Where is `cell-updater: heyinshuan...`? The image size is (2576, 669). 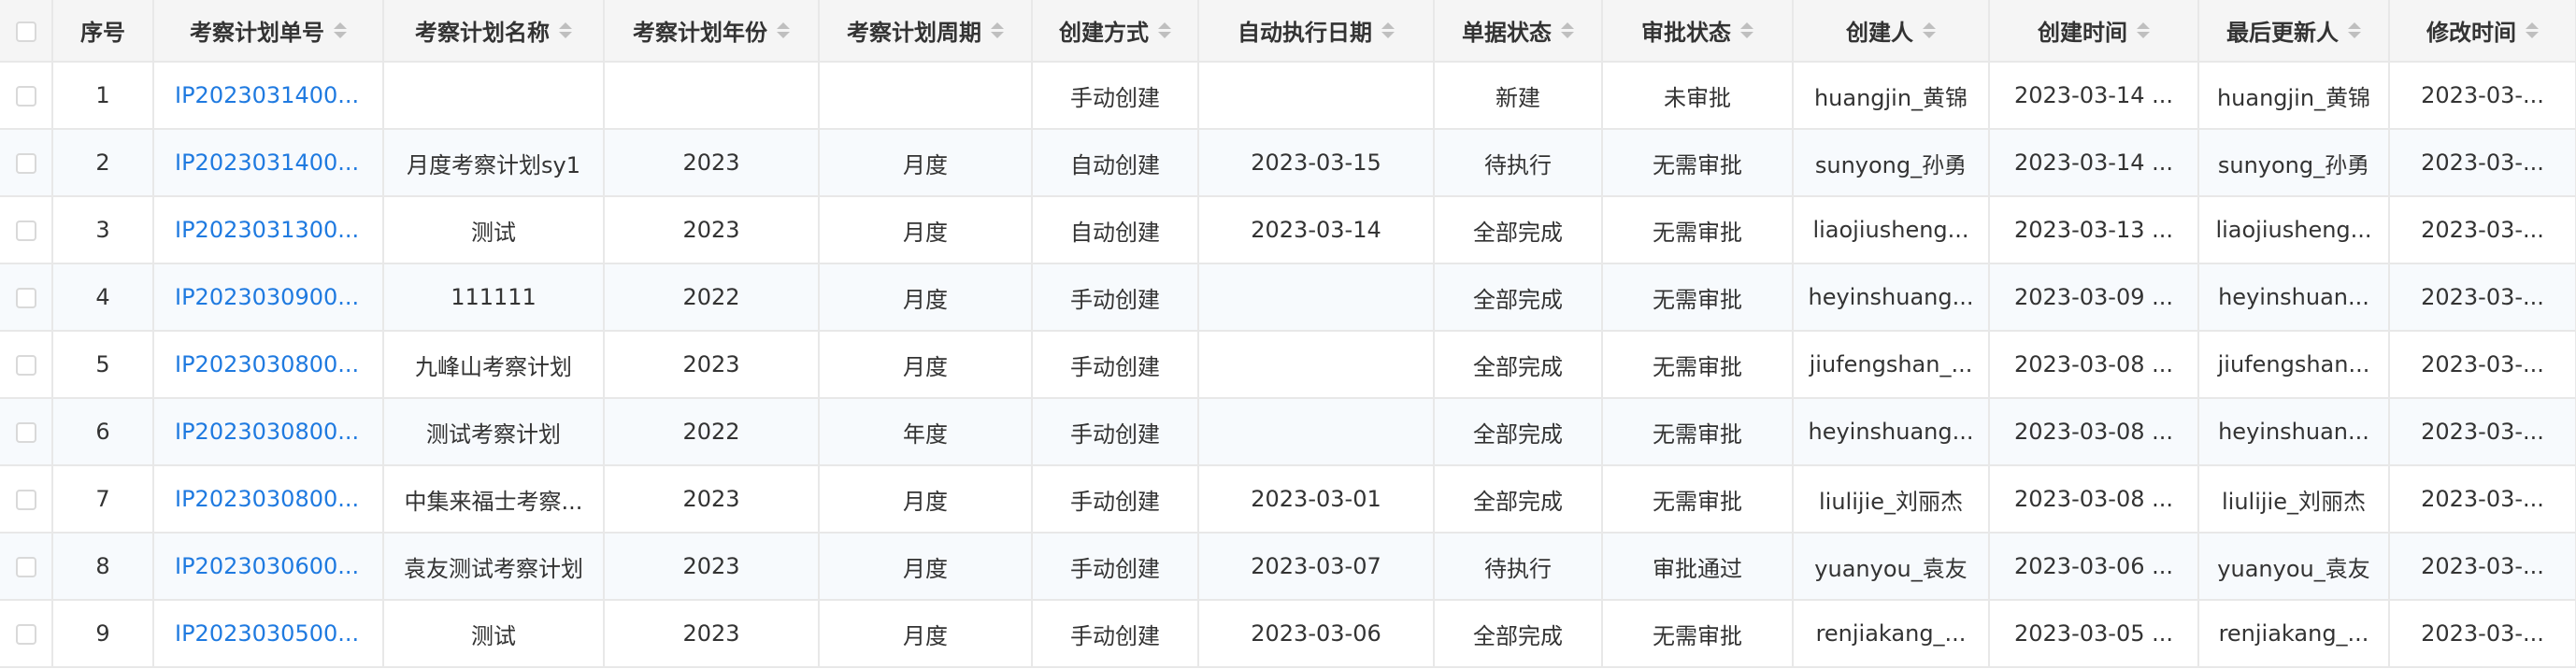 cell-updater: heyinshuan... is located at coordinates (2294, 432).